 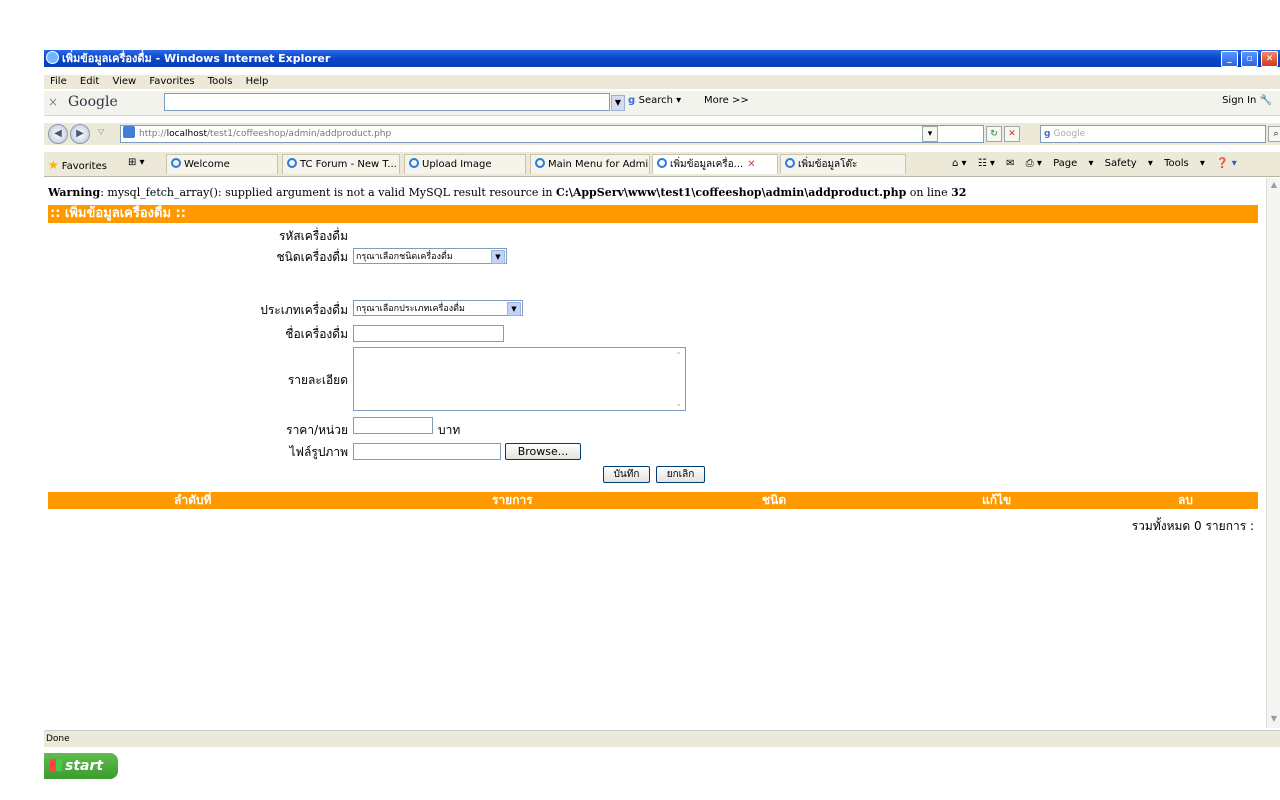 I want to click on home-icon: ⌂ ▾, so click(x=959, y=163).